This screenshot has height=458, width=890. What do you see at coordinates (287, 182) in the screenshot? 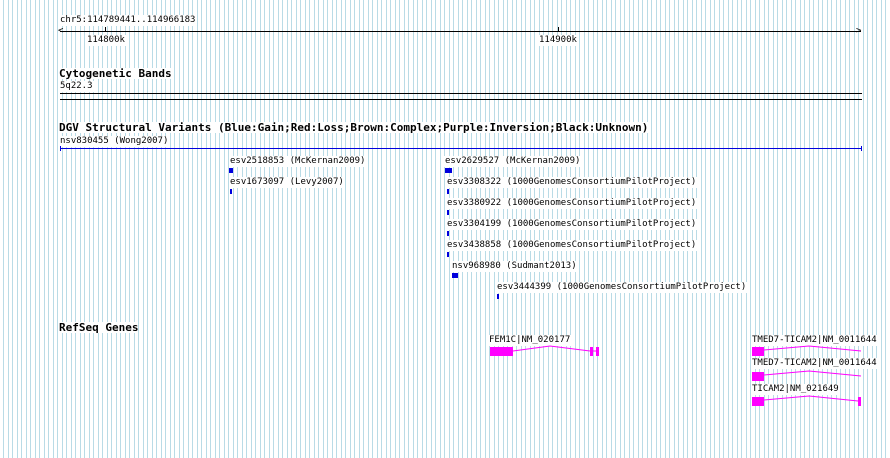
I see `dgv-feature-label: esv1673097 (Levy2007)` at bounding box center [287, 182].